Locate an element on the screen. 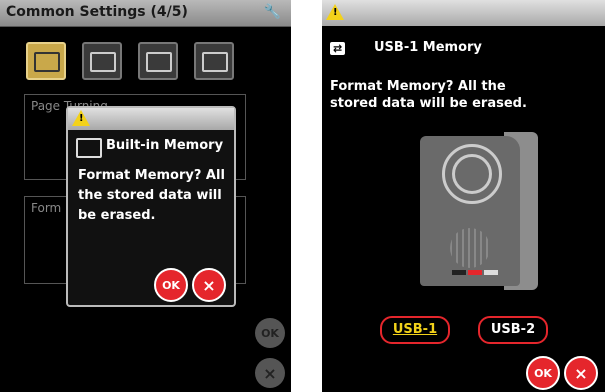  sewing-machine-illustration is located at coordinates (470, 211).